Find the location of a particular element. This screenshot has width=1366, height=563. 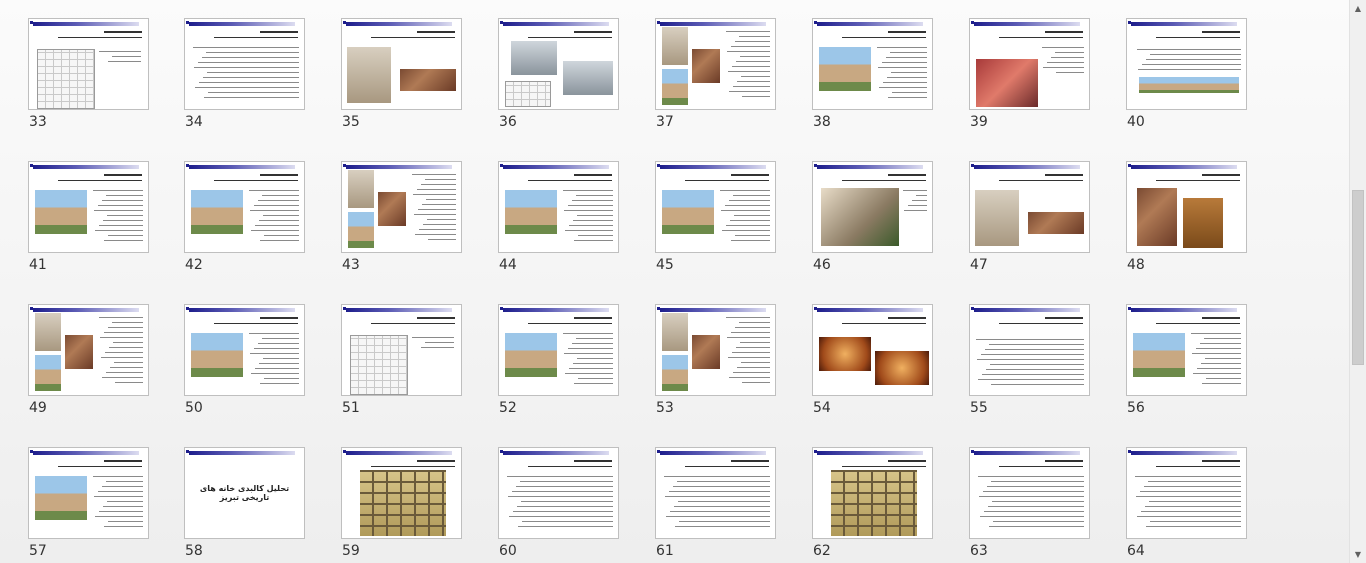

vertical-scrollbar: ▲ ▼ is located at coordinates (1357, 281).